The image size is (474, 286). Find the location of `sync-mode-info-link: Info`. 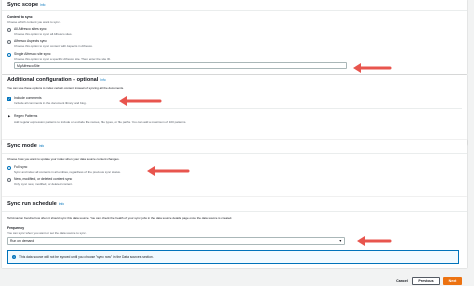

sync-mode-info-link: Info is located at coordinates (41, 146).